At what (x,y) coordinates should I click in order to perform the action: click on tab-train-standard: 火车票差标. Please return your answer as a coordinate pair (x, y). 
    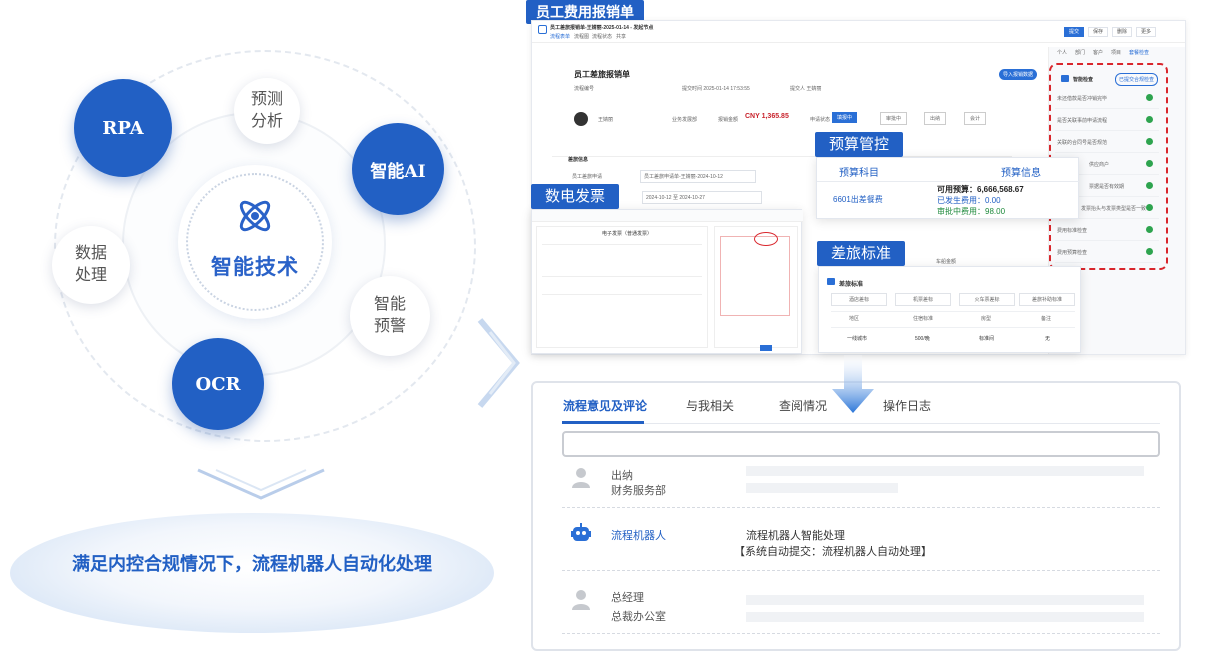
    Looking at the image, I should click on (987, 299).